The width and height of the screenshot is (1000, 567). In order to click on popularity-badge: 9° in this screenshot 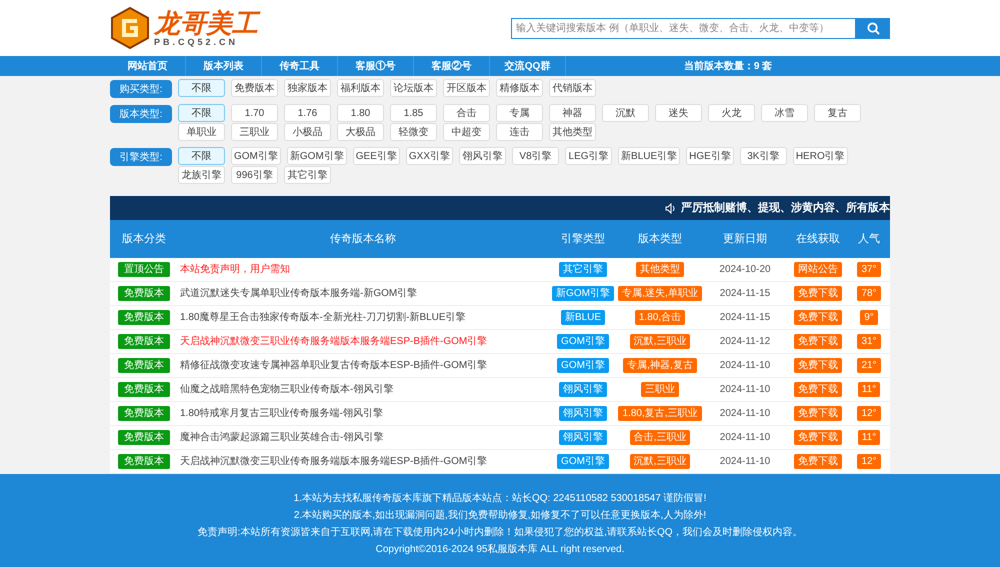, I will do `click(869, 317)`.